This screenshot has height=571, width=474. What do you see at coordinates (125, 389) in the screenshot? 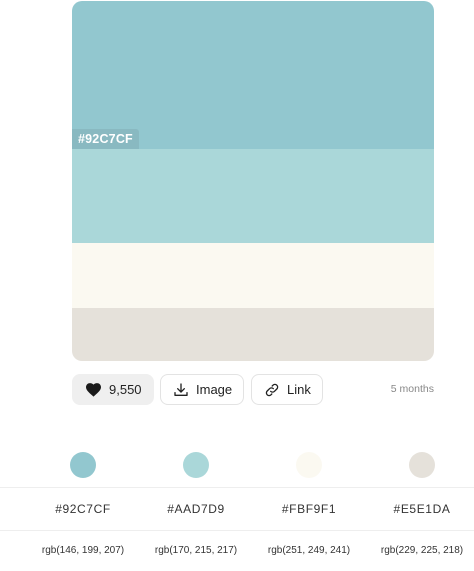
I see `like-count: 9,550` at bounding box center [125, 389].